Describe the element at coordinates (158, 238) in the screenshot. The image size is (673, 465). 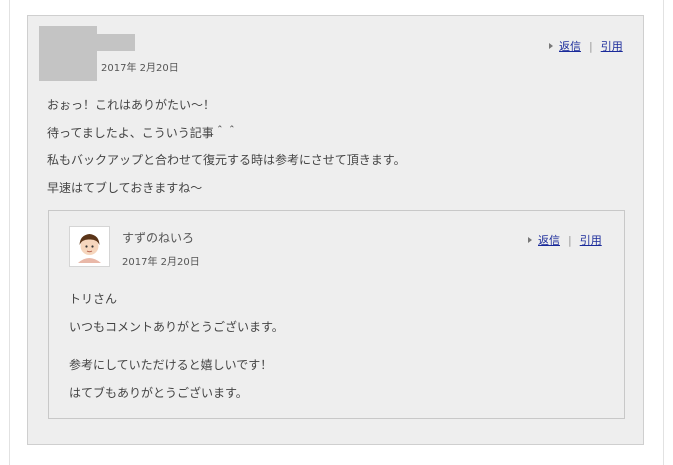
I see `reply-author: すずのねいろ` at that location.